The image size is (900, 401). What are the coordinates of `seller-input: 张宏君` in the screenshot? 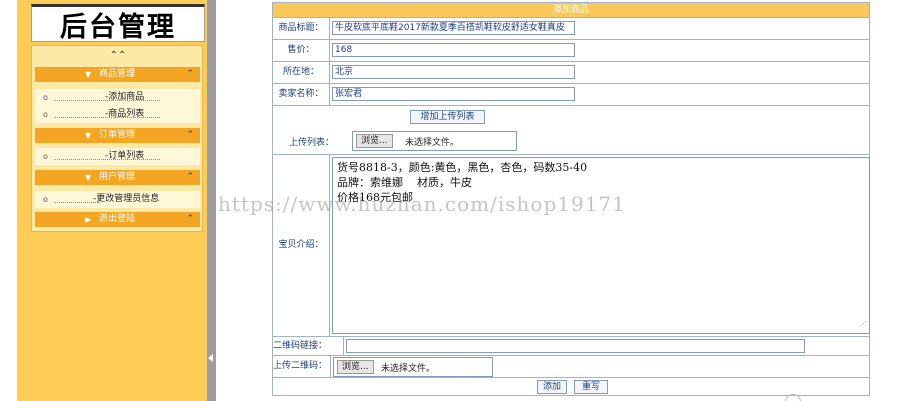 It's located at (453, 94).